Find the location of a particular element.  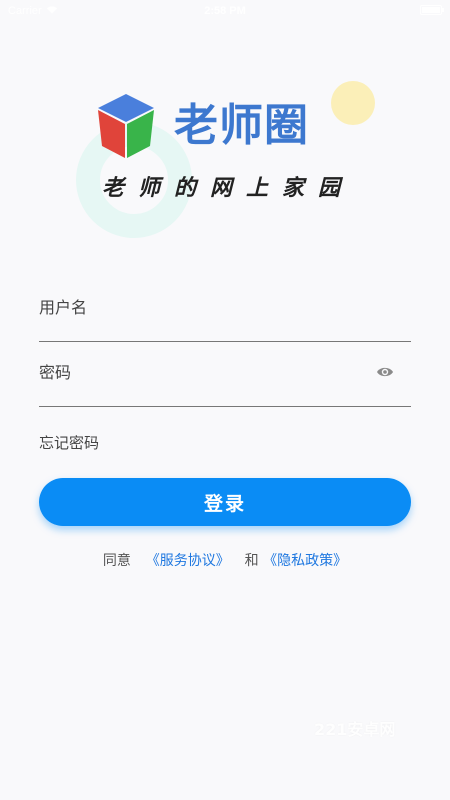

site-watermark: 221安卓网 is located at coordinates (355, 729).